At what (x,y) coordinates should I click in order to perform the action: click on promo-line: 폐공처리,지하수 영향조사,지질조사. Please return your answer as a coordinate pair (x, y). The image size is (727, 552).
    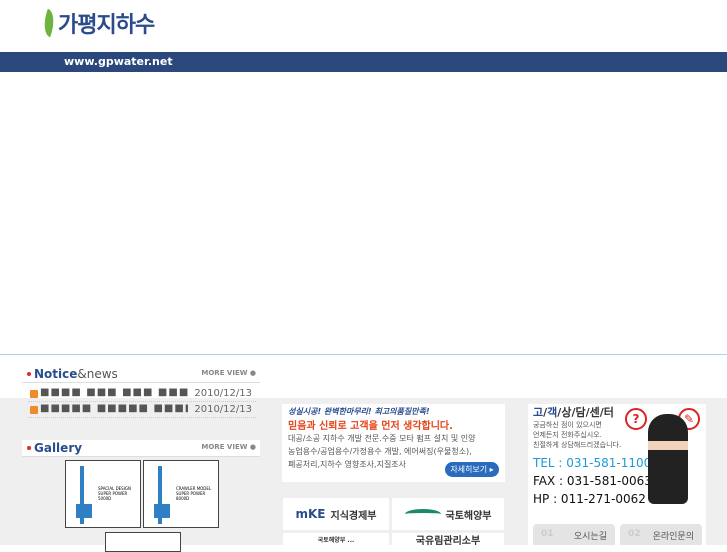
    Looking at the image, I should click on (347, 464).